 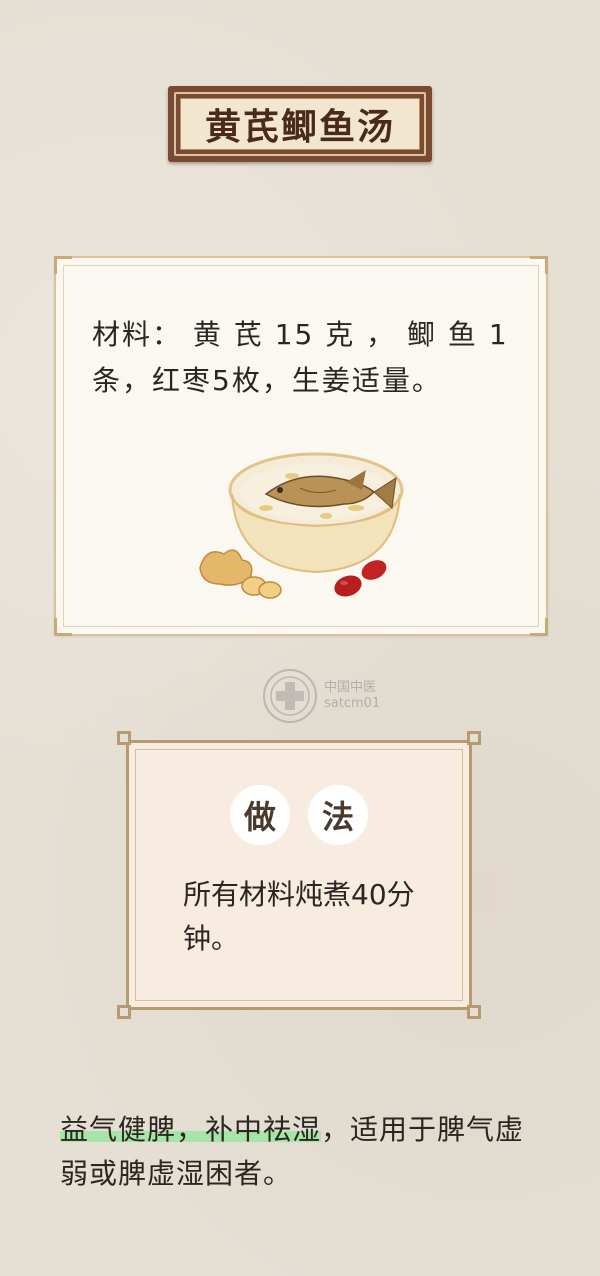 What do you see at coordinates (299, 815) in the screenshot?
I see `method-heading: 做 法` at bounding box center [299, 815].